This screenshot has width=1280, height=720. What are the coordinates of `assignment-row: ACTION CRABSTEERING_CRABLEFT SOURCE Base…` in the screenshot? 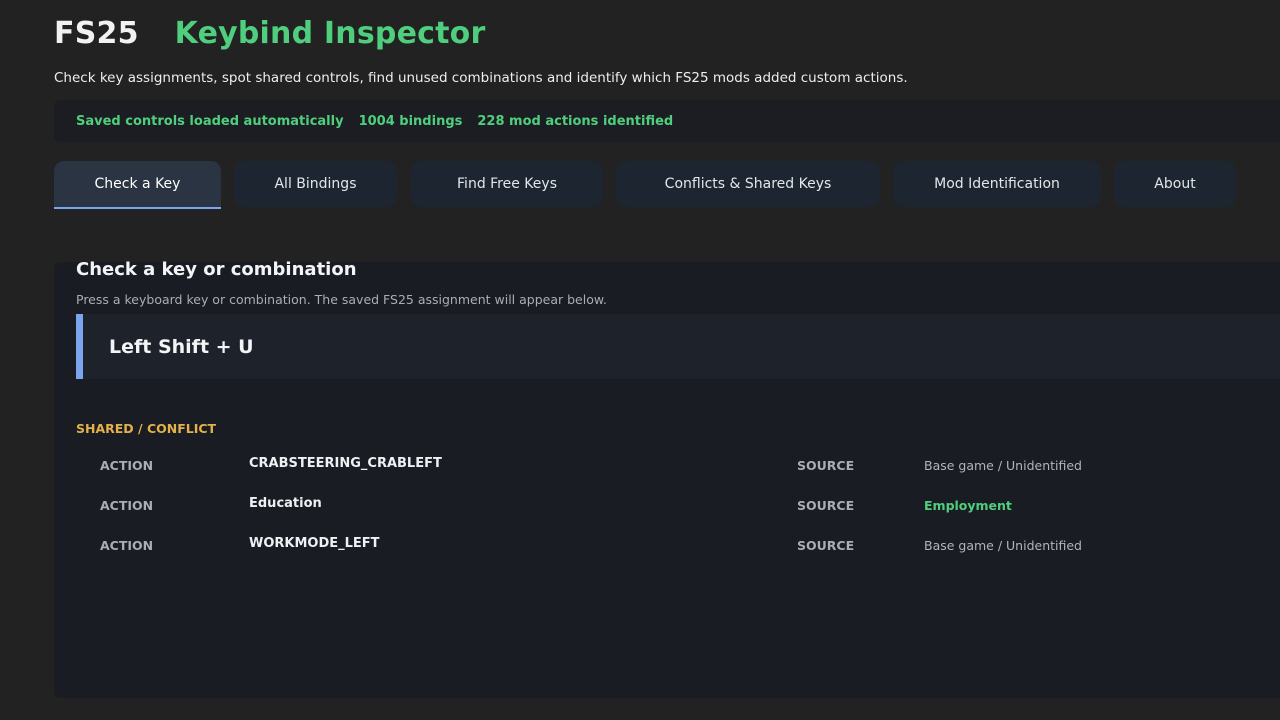 It's located at (650, 474).